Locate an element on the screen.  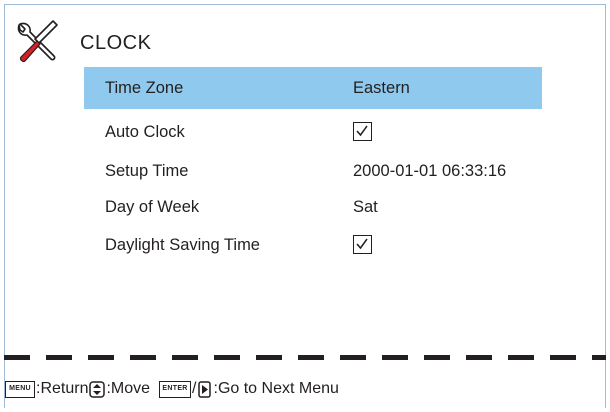
menu-key-icon: MENU is located at coordinates (20, 389).